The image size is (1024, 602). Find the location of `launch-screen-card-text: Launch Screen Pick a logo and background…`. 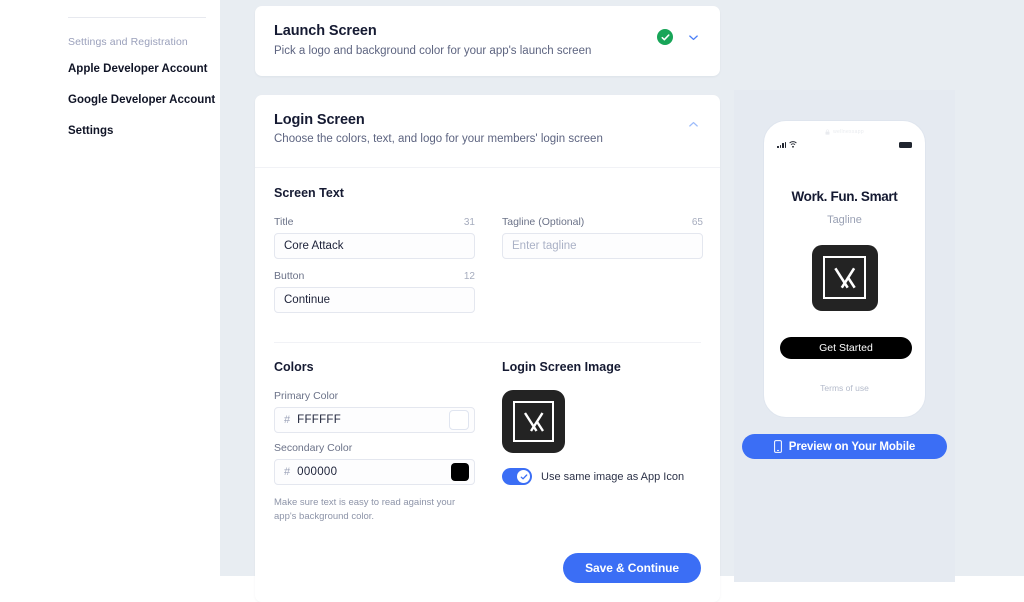

launch-screen-card-text: Launch Screen Pick a logo and background… is located at coordinates (465, 41).